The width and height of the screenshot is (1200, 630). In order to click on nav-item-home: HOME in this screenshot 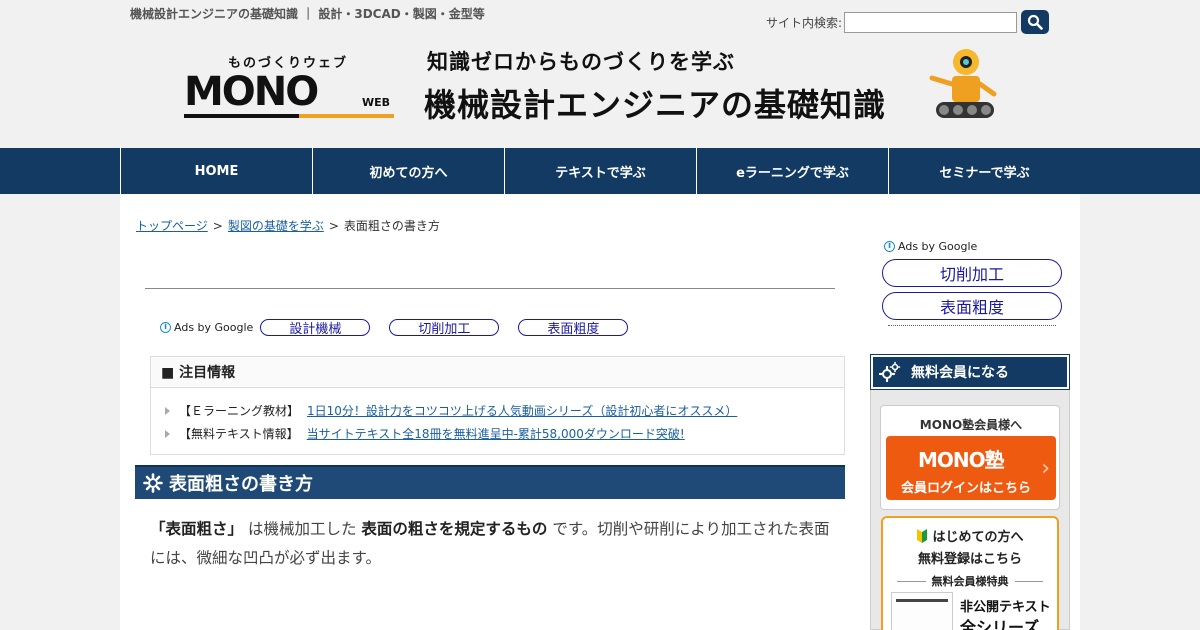, I will do `click(216, 171)`.